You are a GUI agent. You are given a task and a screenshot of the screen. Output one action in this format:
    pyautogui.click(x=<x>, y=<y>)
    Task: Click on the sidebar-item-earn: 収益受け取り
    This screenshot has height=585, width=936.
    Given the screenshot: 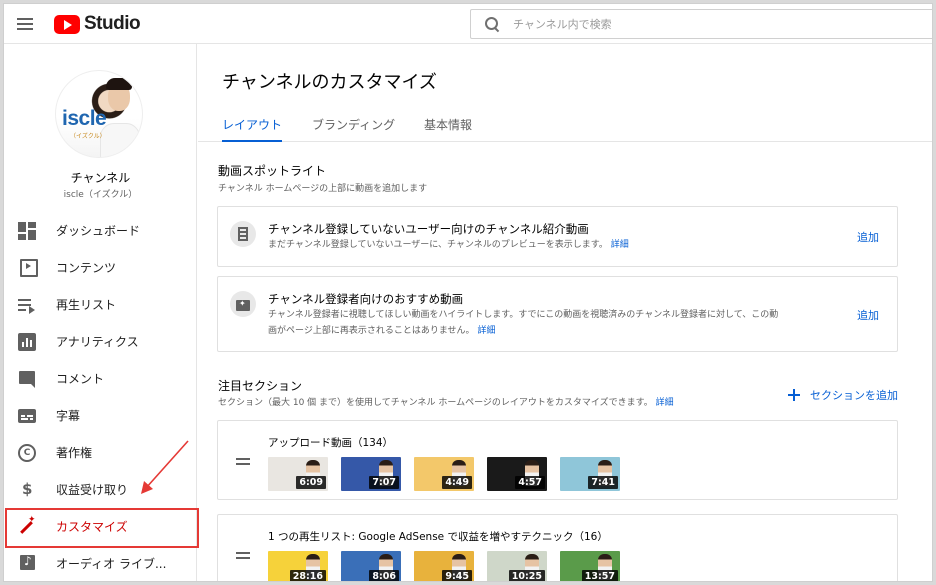 What is the action you would take?
    pyautogui.click(x=100, y=489)
    